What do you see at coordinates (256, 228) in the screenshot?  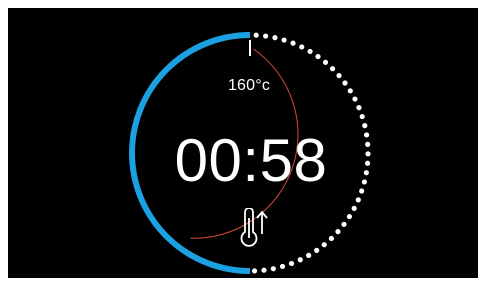 I see `thermometer-rising-icon` at bounding box center [256, 228].